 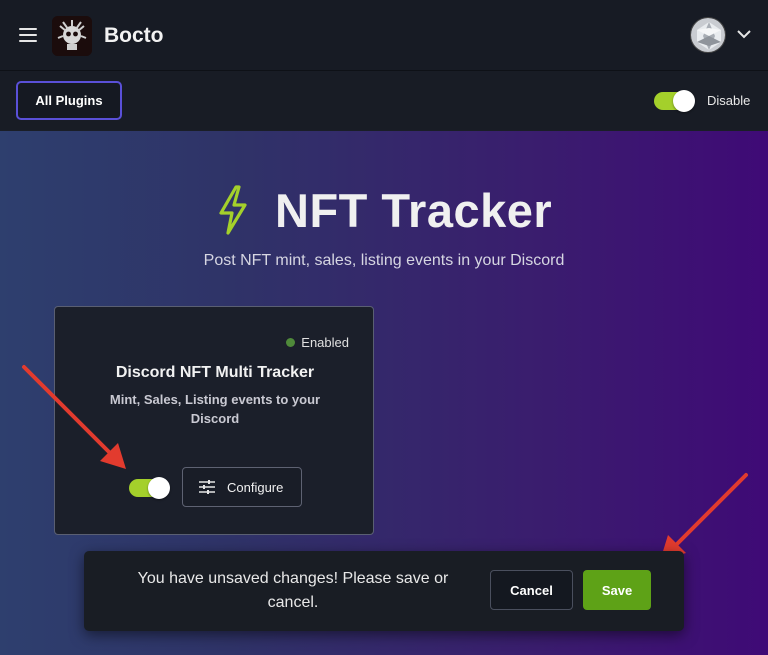 What do you see at coordinates (414, 210) in the screenshot?
I see `page-title: NFT Tracker` at bounding box center [414, 210].